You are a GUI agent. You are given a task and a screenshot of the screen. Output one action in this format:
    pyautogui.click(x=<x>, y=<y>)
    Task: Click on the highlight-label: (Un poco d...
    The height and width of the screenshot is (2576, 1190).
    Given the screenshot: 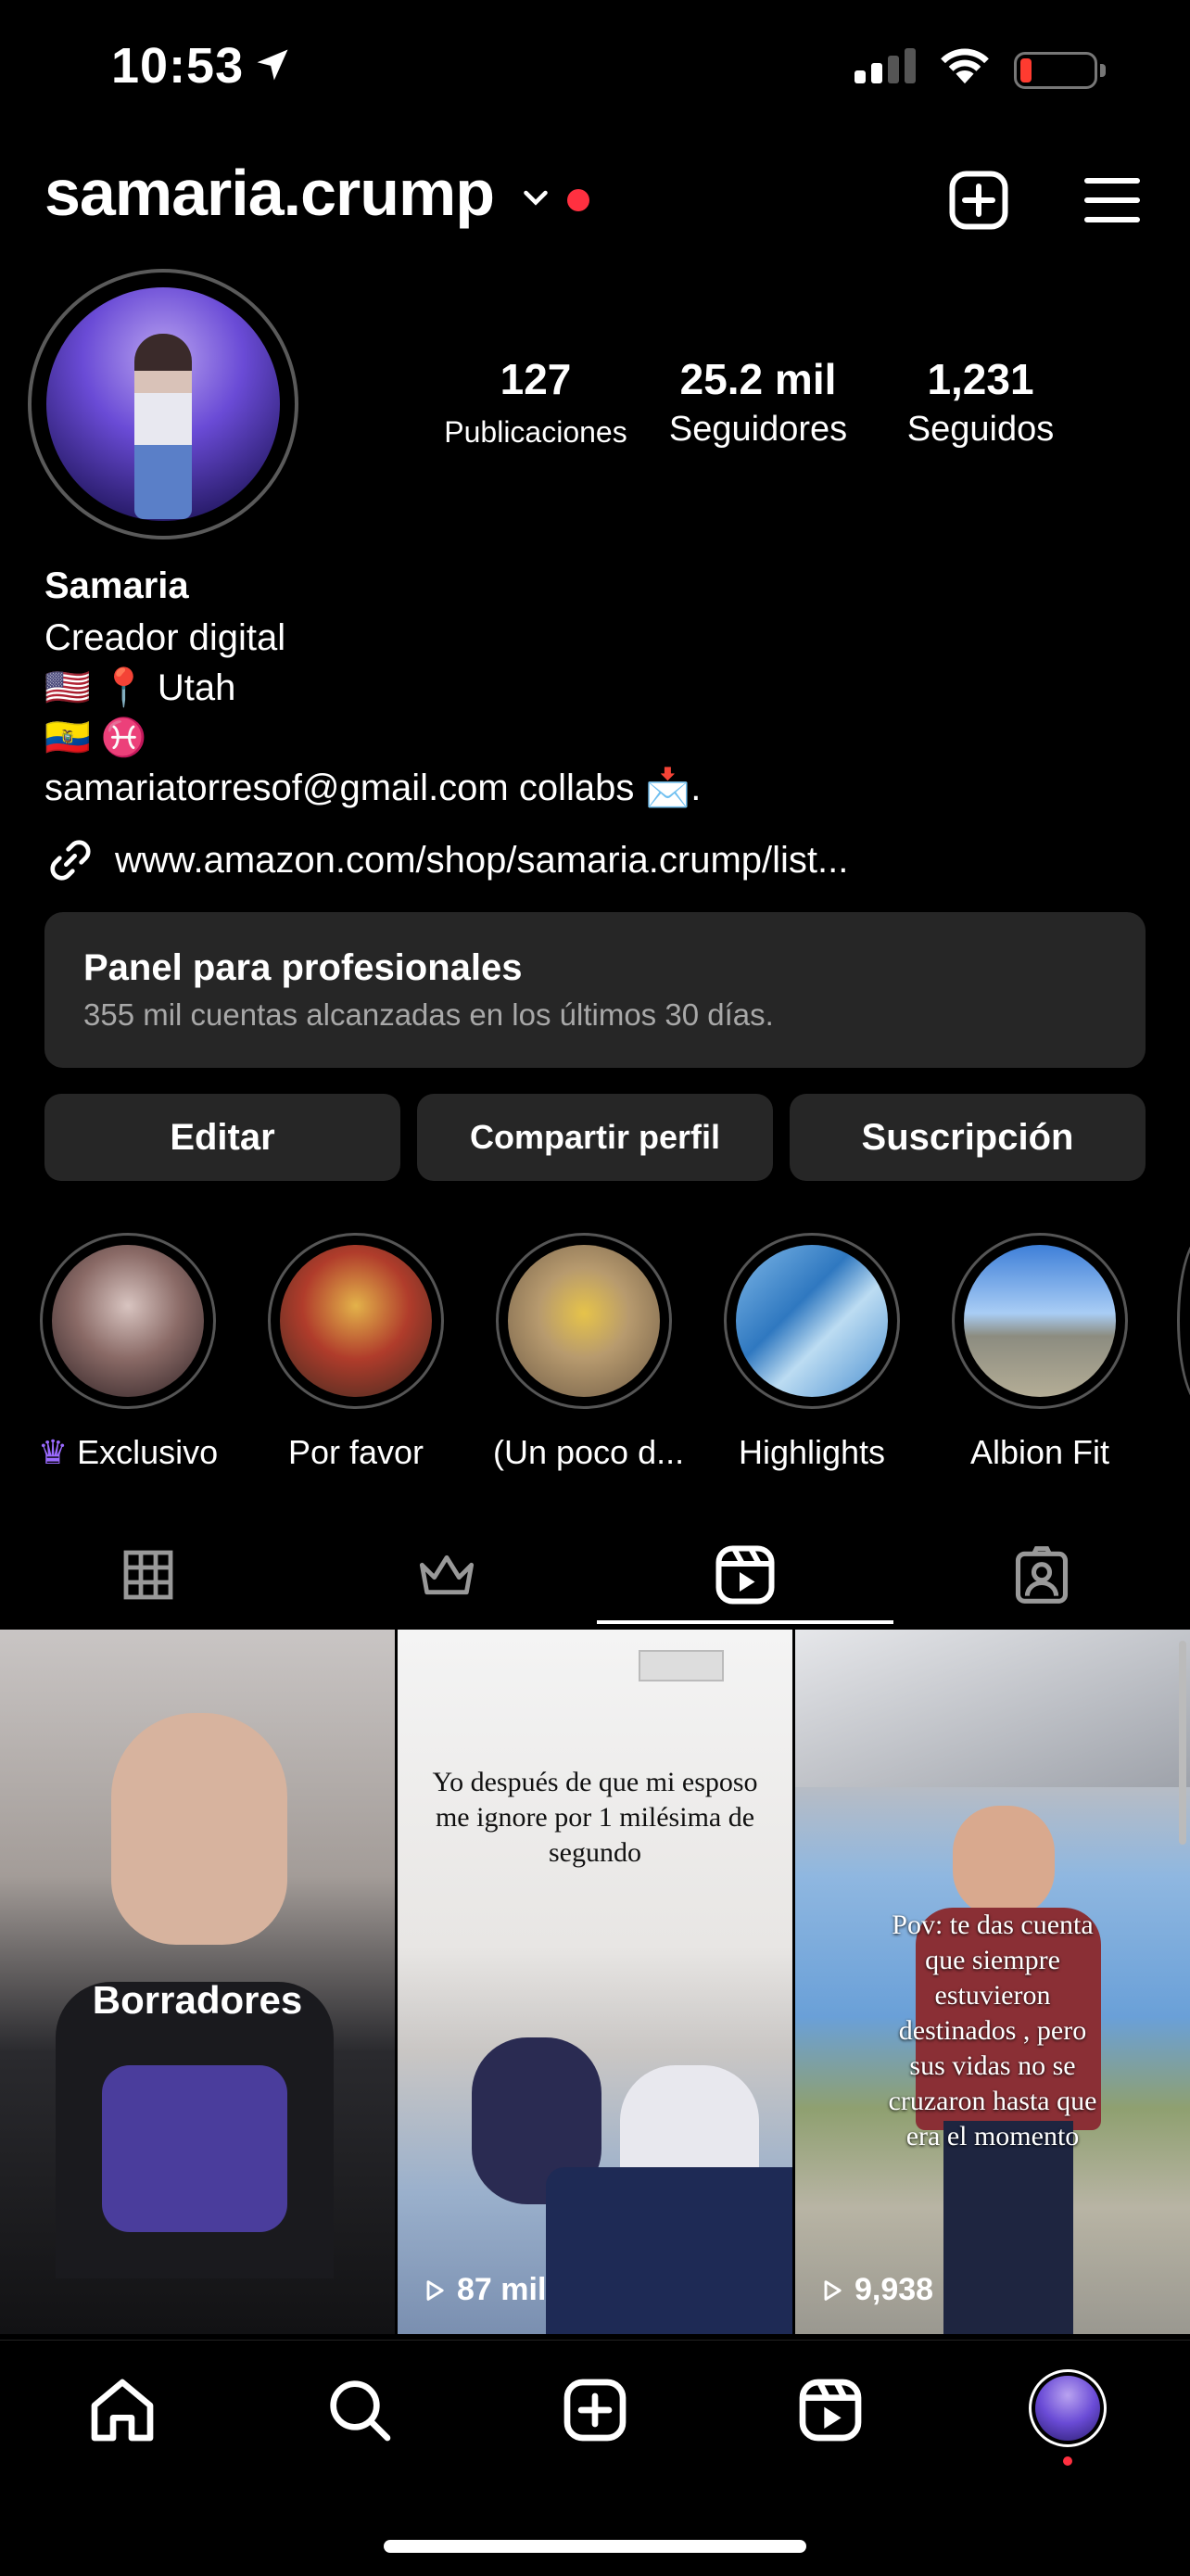 What is the action you would take?
    pyautogui.click(x=589, y=1452)
    